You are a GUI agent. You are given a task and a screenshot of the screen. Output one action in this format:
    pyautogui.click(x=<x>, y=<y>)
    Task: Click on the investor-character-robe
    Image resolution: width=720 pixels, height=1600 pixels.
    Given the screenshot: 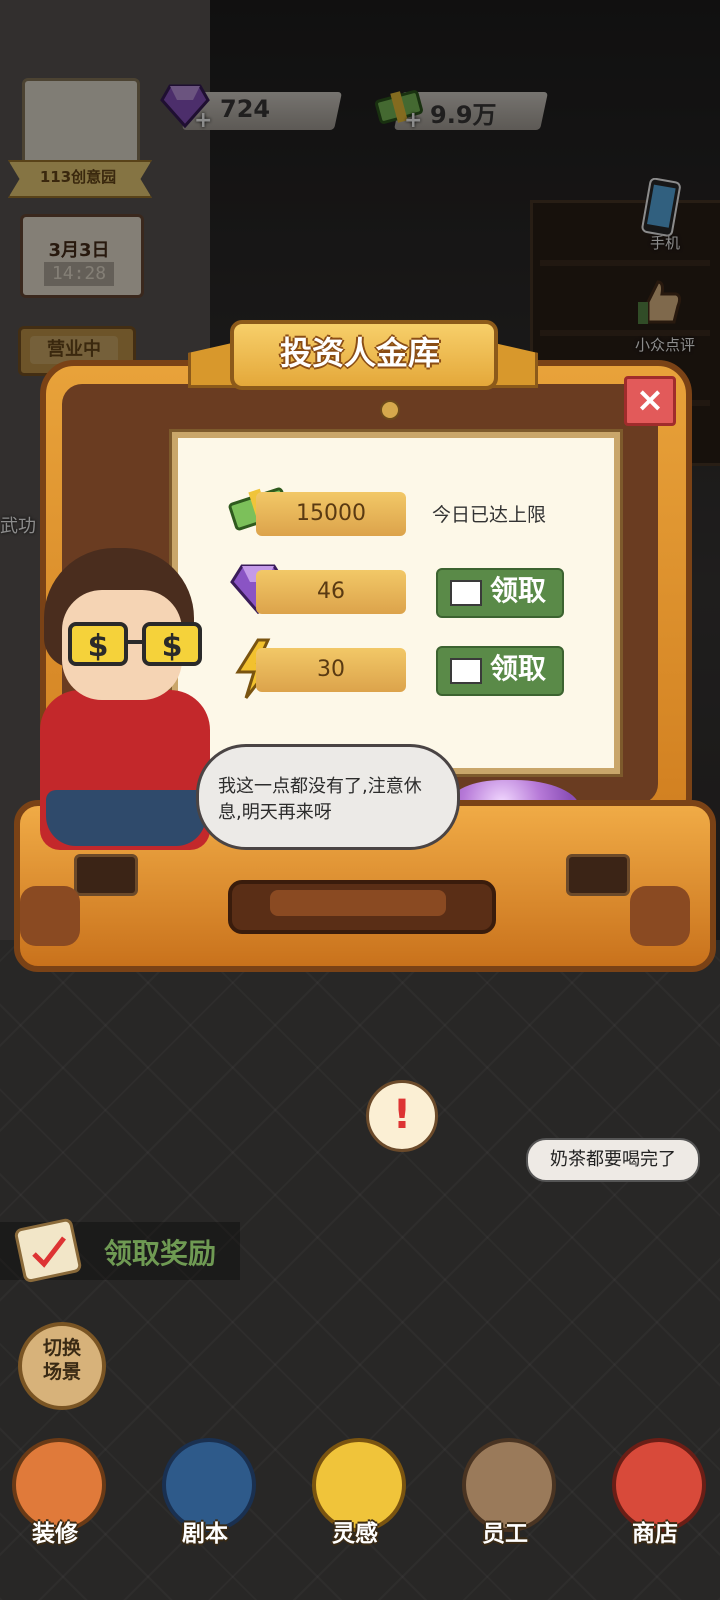 What is the action you would take?
    pyautogui.click(x=126, y=818)
    